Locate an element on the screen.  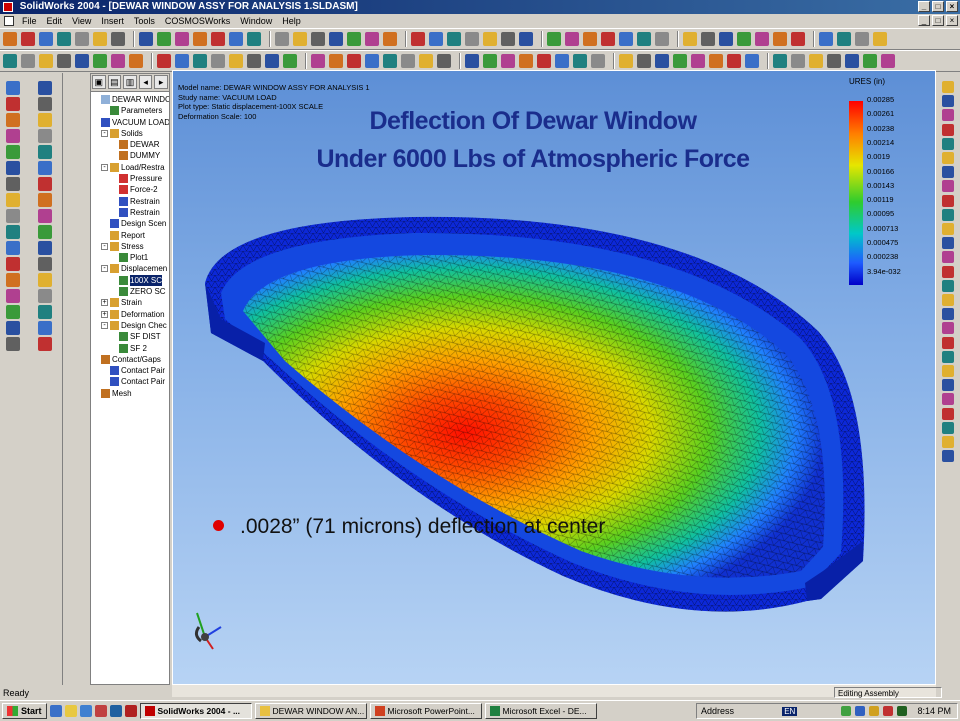
tray-monitor-icon is located at coordinates (860, 711).